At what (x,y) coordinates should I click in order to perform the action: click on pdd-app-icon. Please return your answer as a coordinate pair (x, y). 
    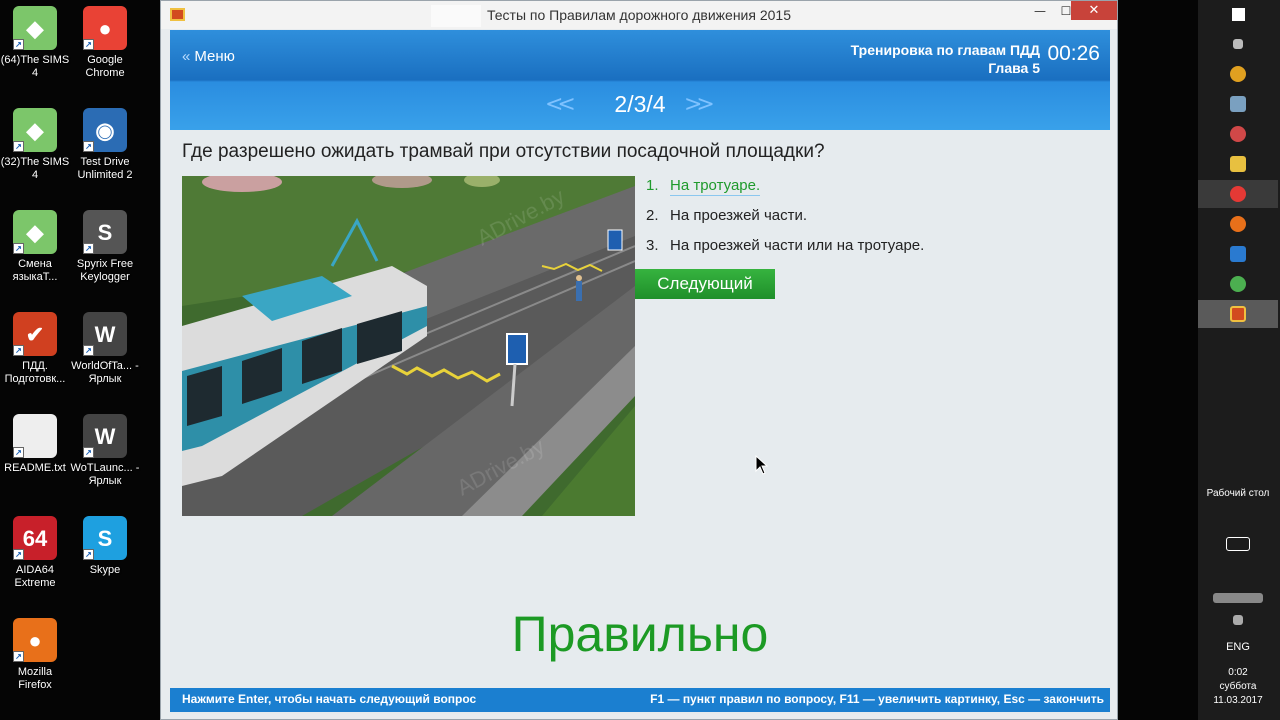
    Looking at the image, I should click on (1238, 314).